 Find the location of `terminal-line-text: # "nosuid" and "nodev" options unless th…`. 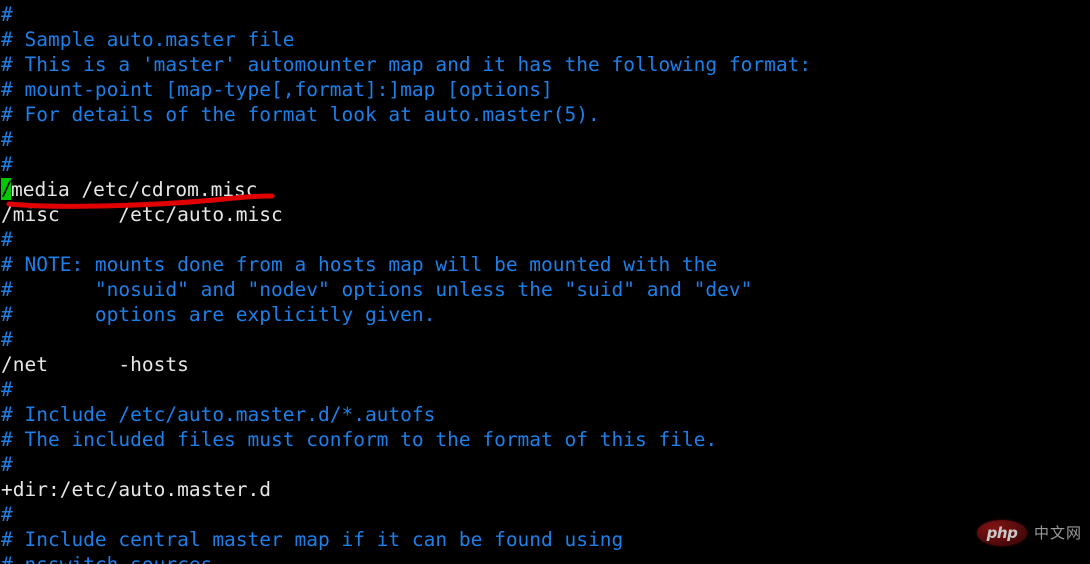

terminal-line-text: # "nosuid" and "nodev" options unless th… is located at coordinates (377, 289).